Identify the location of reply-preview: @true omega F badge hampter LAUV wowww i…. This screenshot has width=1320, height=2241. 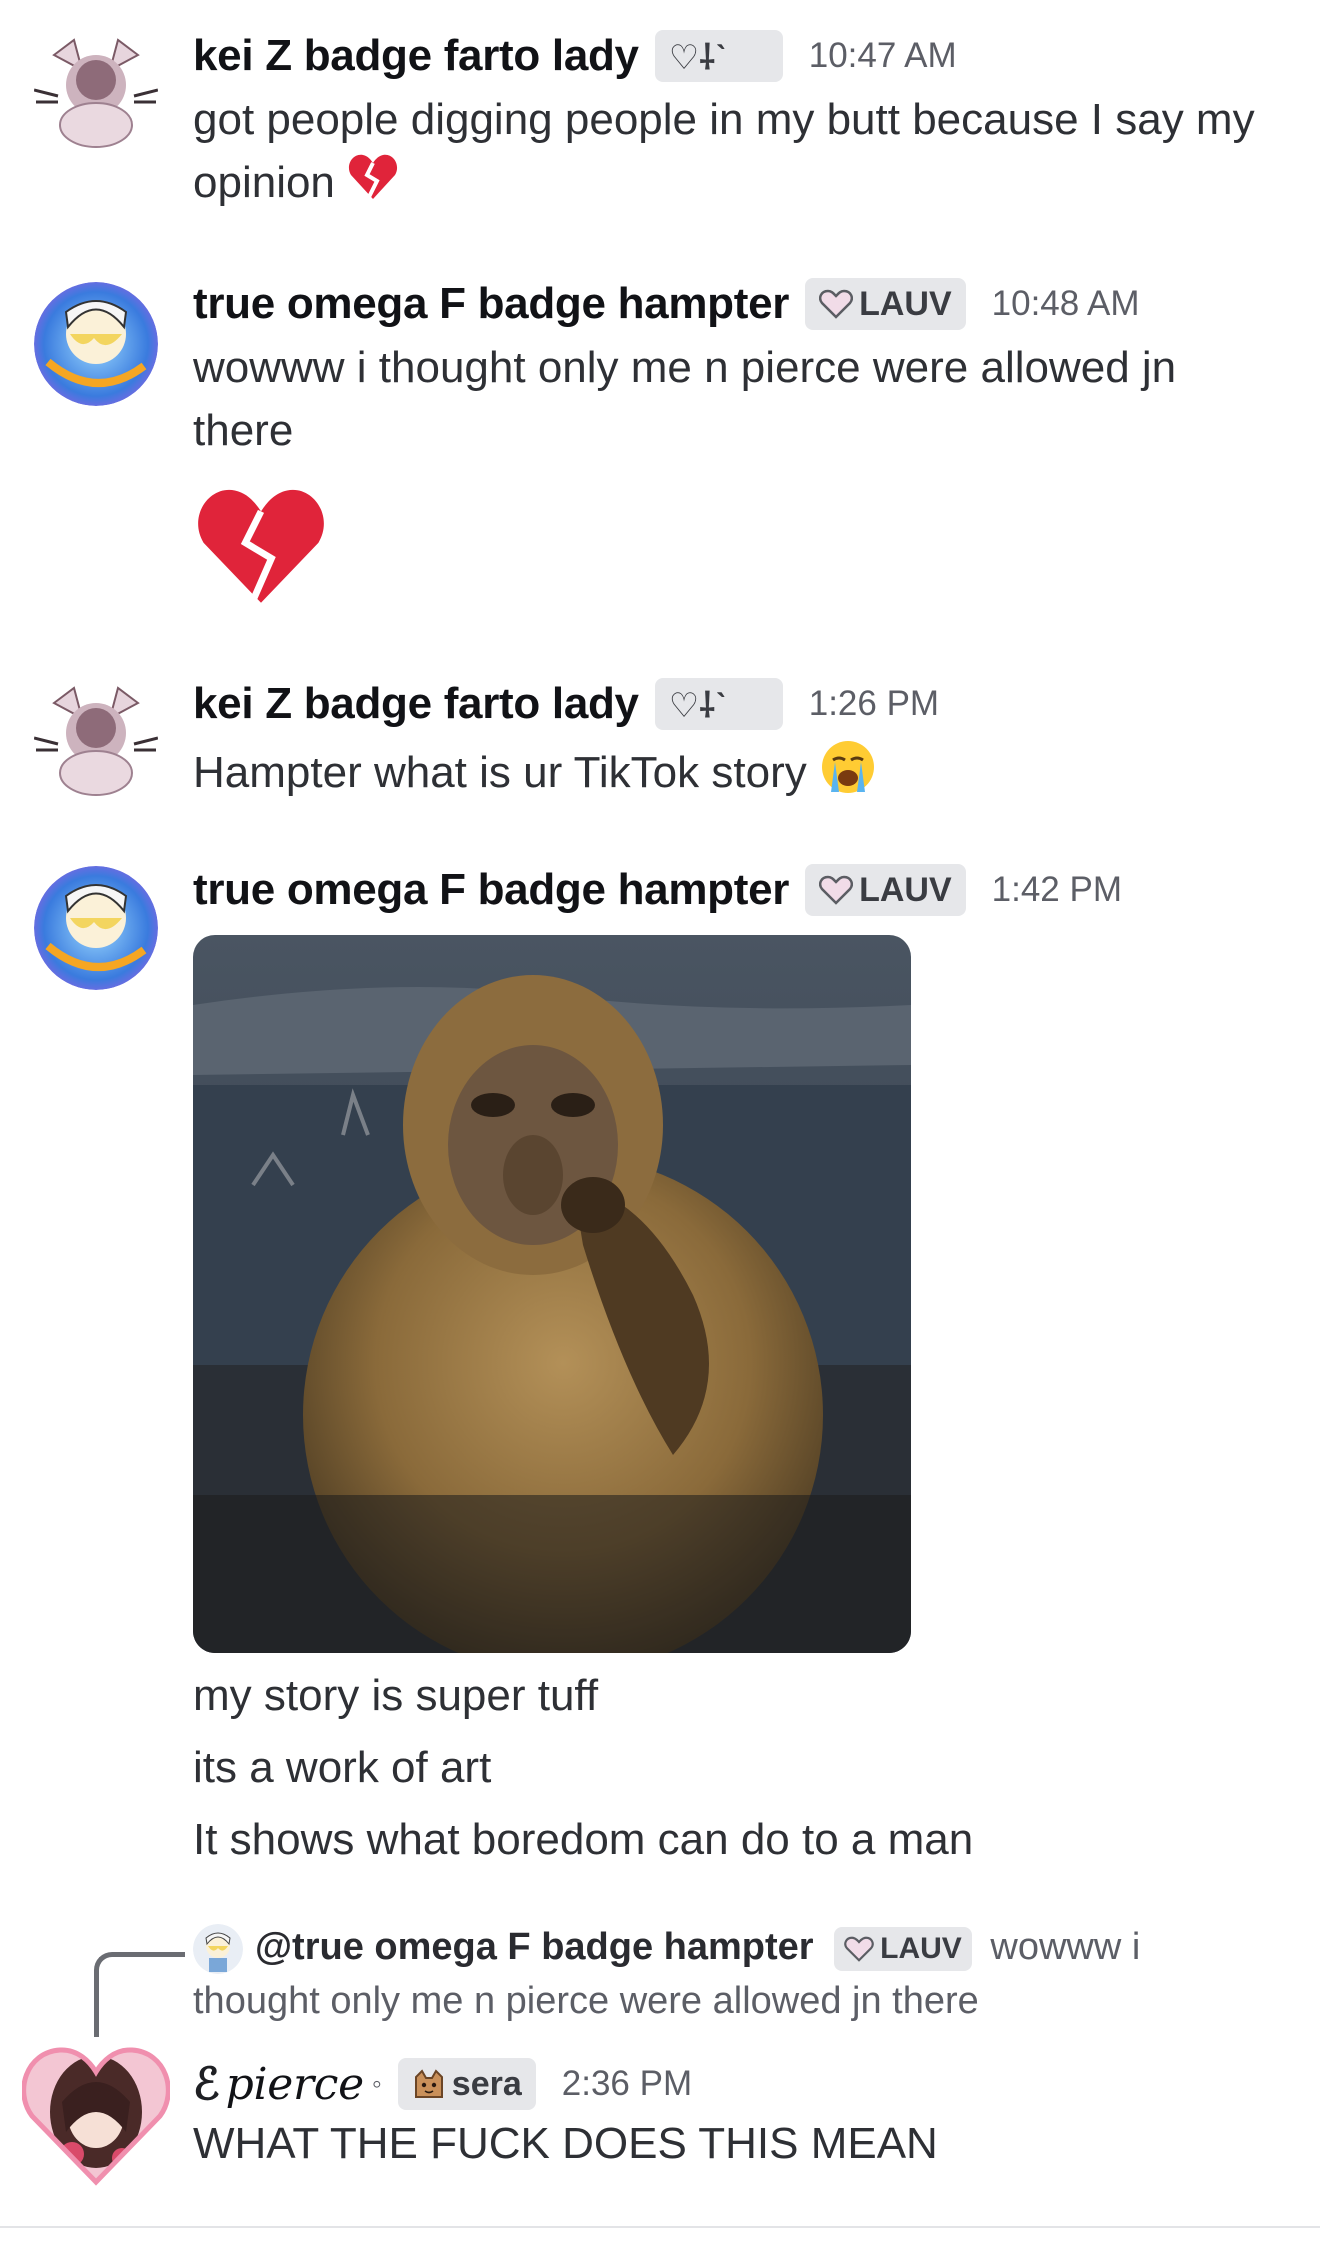
(748, 1974).